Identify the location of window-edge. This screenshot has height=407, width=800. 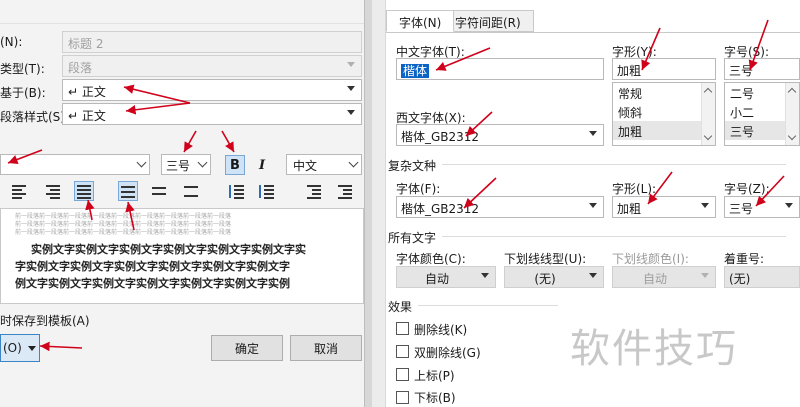
(379, 203).